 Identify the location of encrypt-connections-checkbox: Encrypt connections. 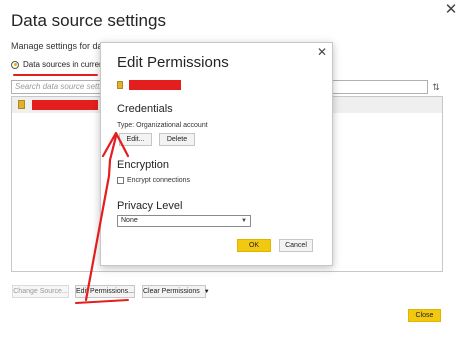
(153, 180).